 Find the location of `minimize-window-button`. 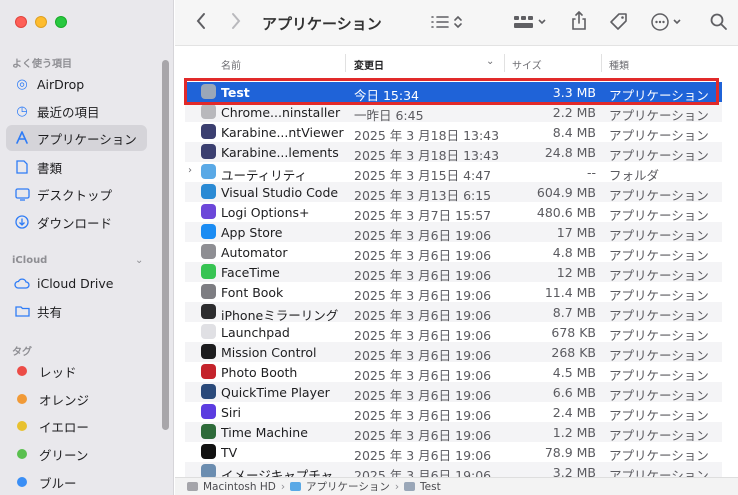

minimize-window-button is located at coordinates (41, 22).